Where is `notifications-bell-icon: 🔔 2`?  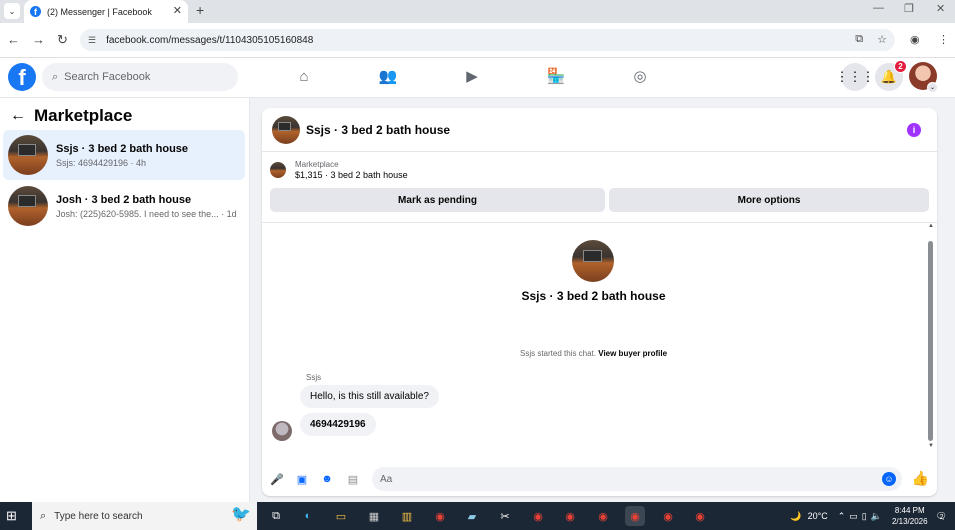 notifications-bell-icon: 🔔 2 is located at coordinates (891, 75).